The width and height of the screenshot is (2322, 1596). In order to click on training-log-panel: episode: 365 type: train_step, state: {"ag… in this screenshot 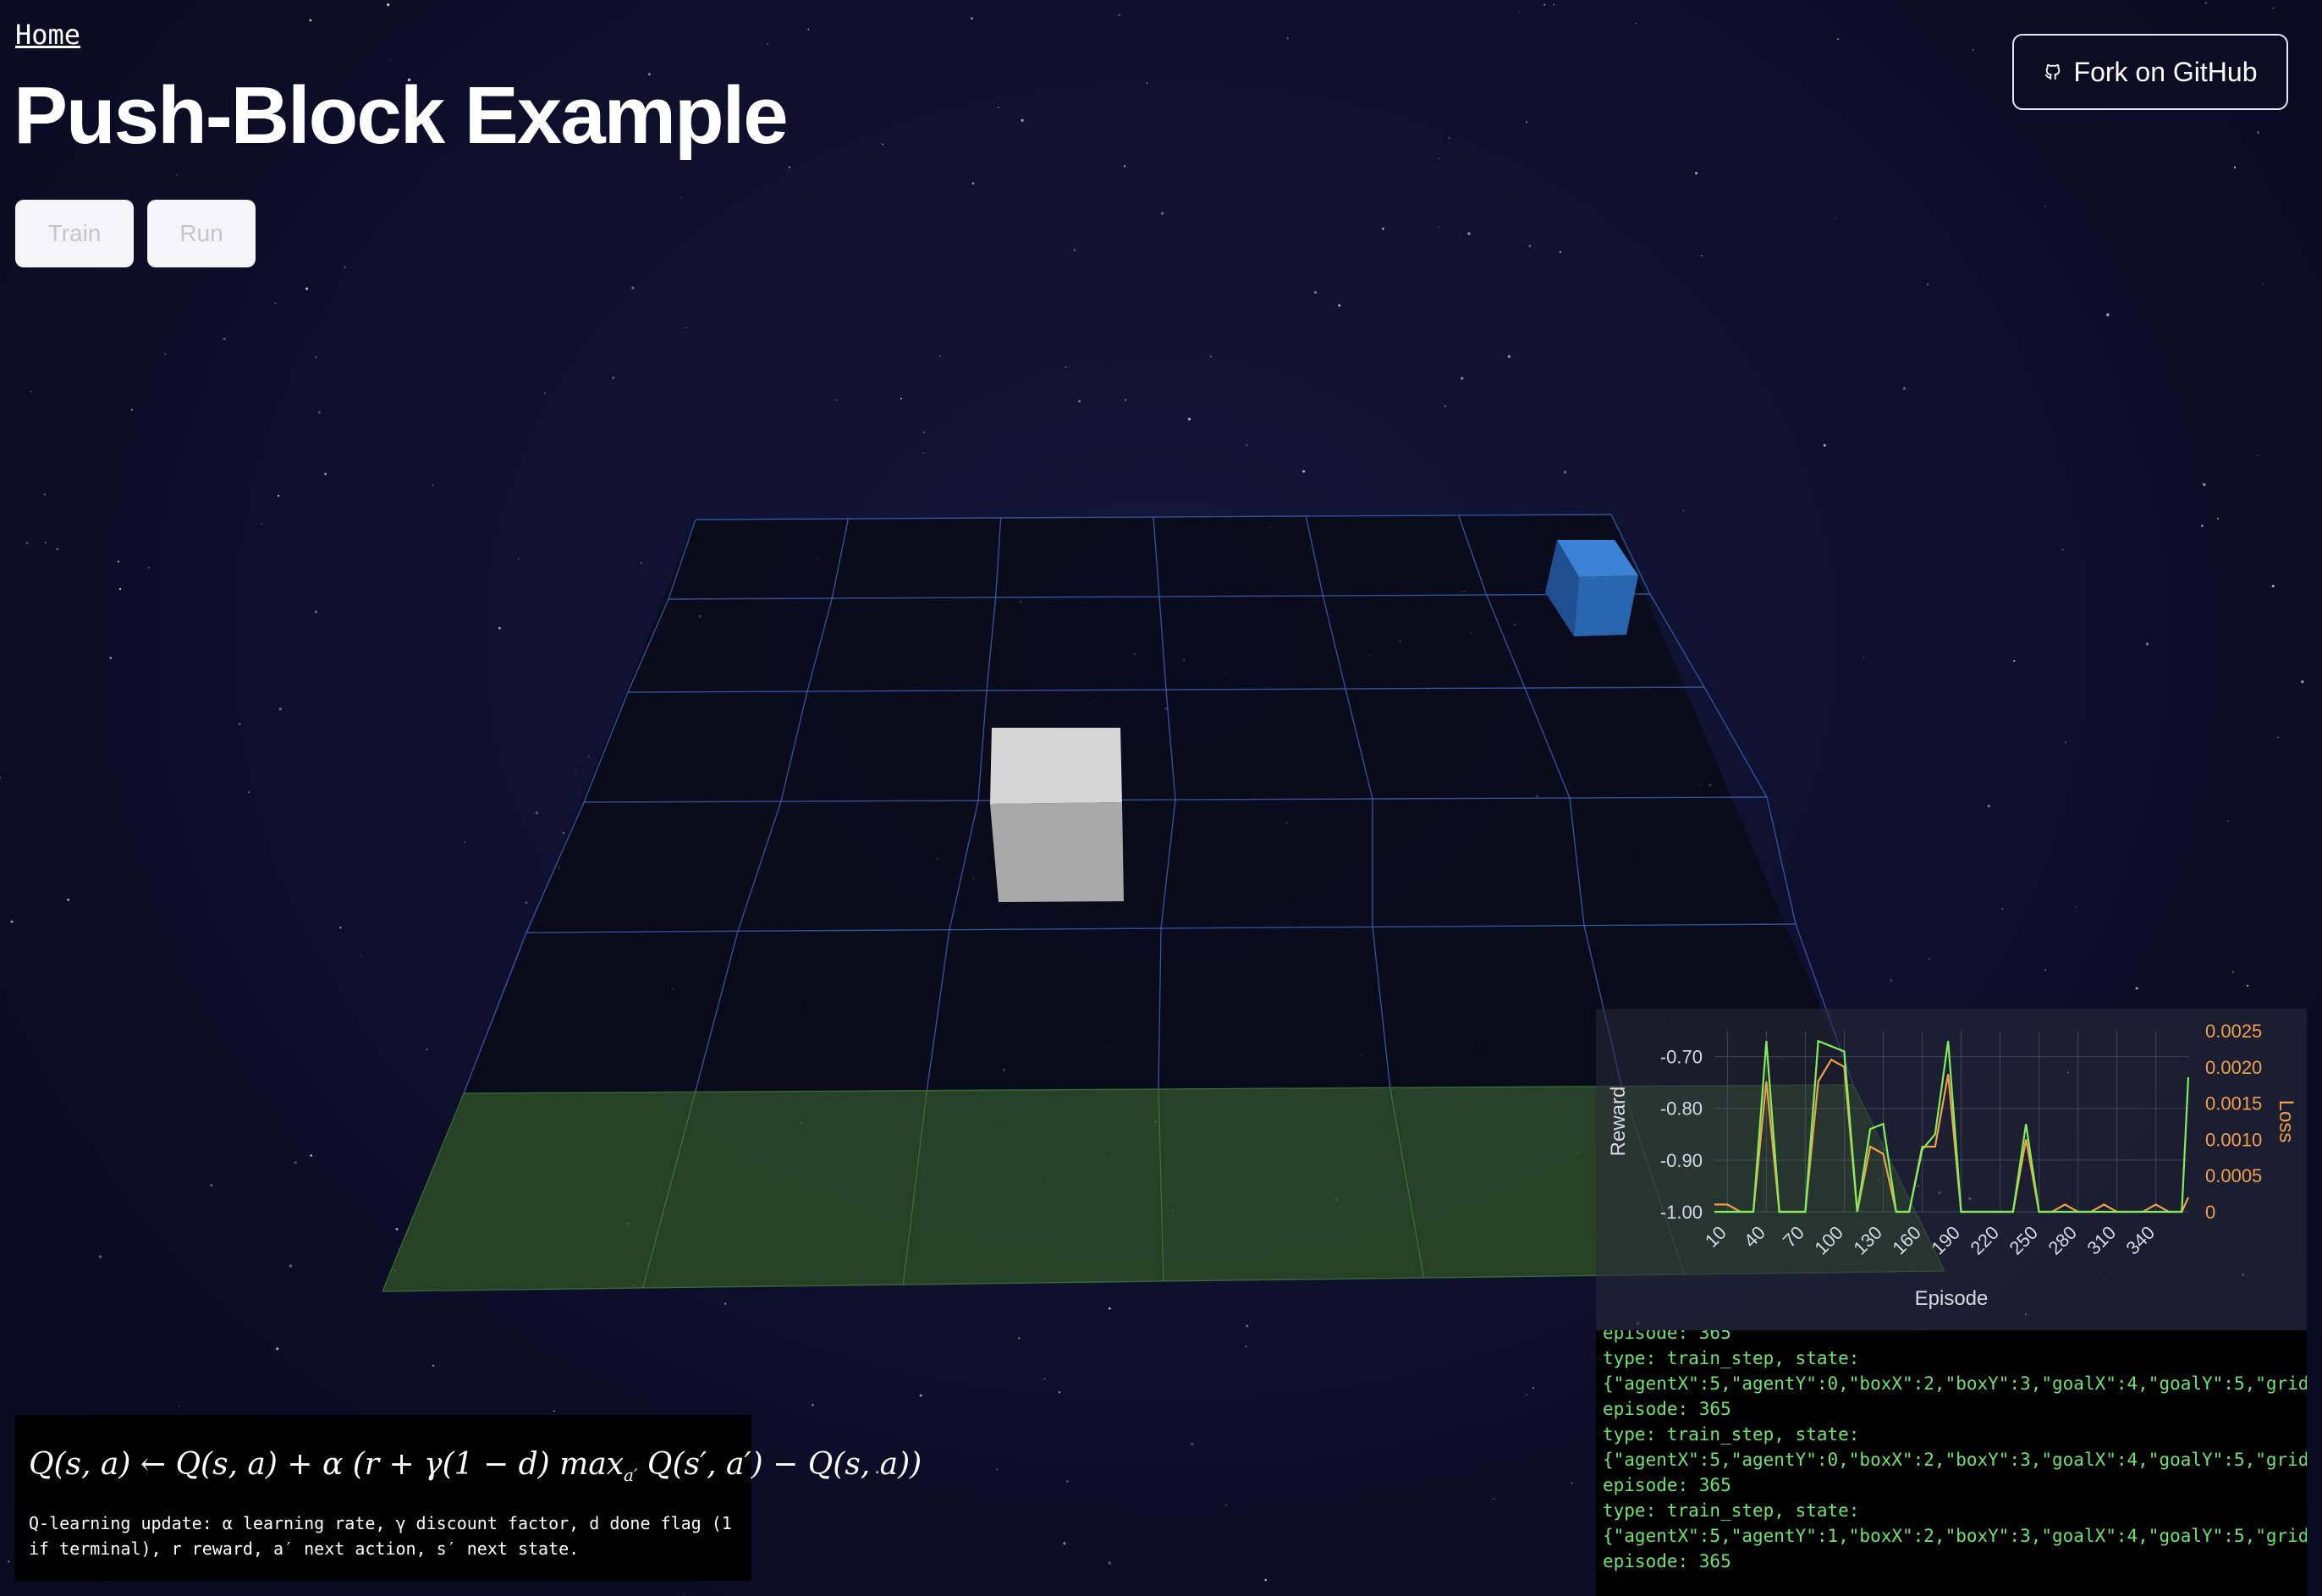, I will do `click(1951, 1463)`.